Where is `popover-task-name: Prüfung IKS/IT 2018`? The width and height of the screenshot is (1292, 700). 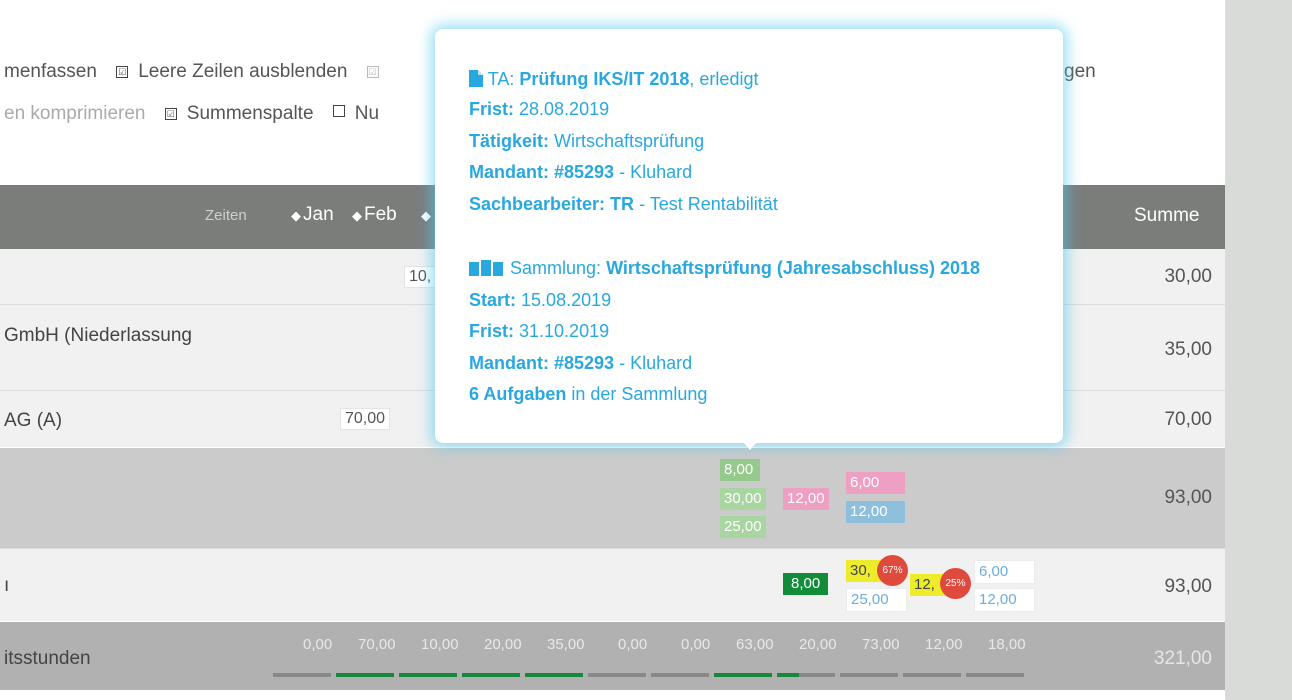 popover-task-name: Prüfung IKS/IT 2018 is located at coordinates (604, 79).